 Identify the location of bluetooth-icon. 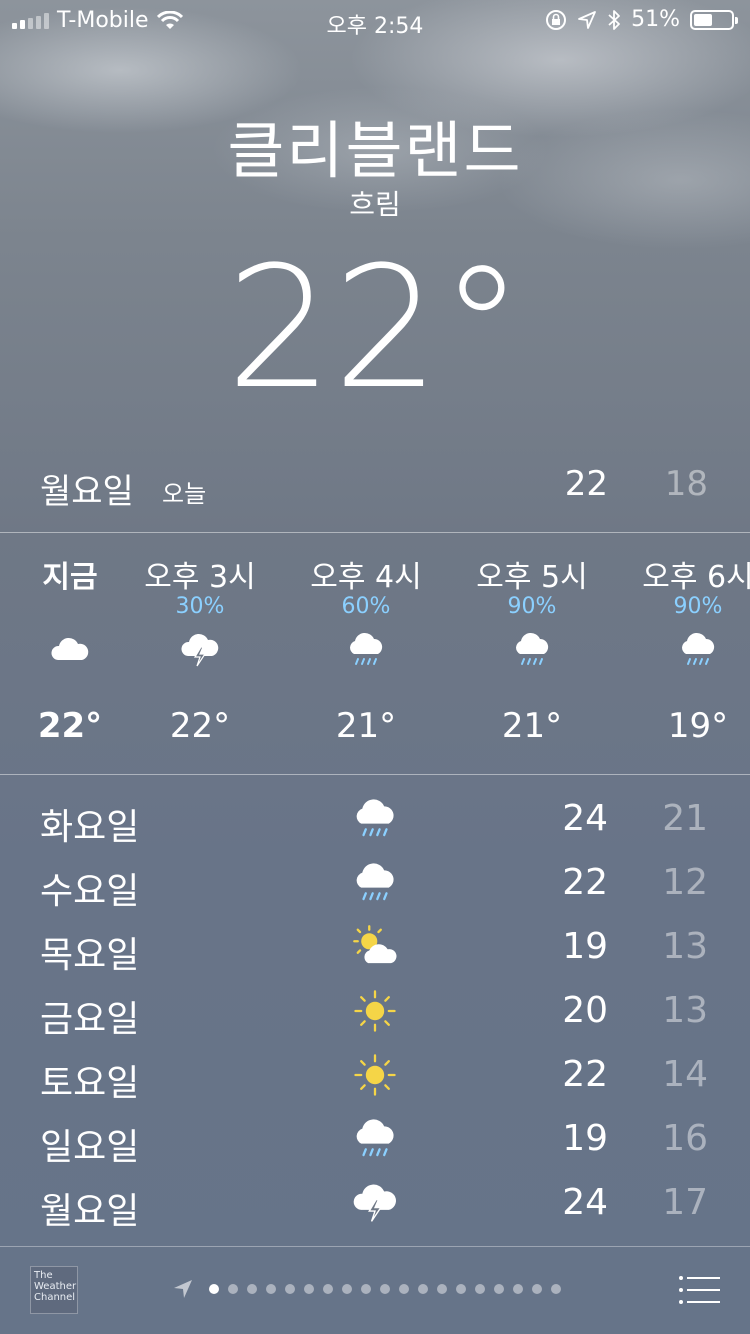
(614, 19).